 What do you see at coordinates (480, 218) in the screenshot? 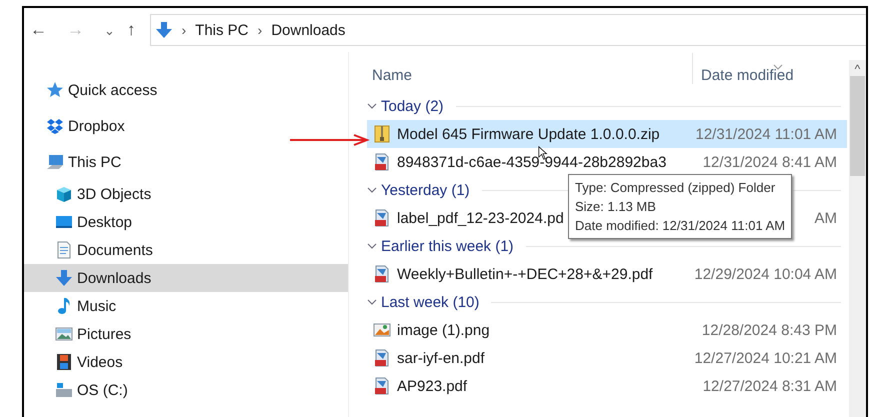
I see `file-name: label_pdf_12-23-2024.pd` at bounding box center [480, 218].